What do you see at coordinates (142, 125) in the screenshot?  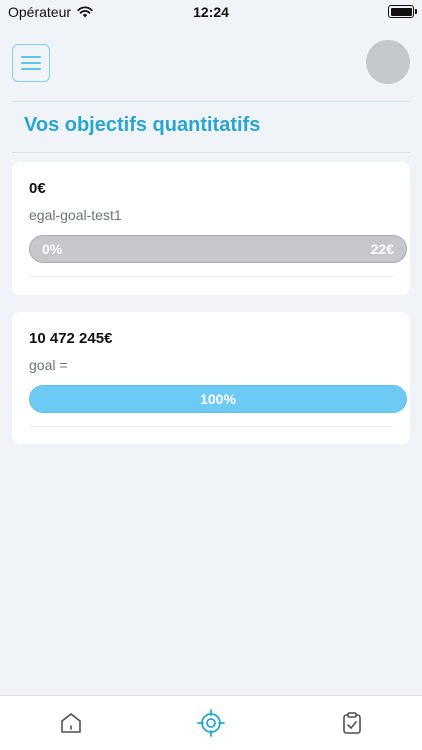 I see `page-title: Vos objectifs quantitatifs` at bounding box center [142, 125].